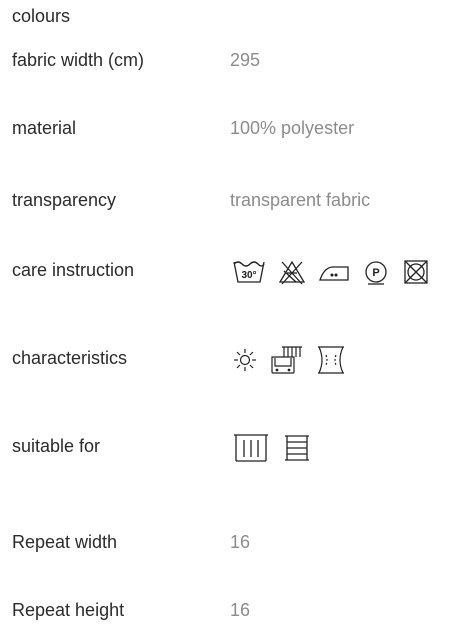  I want to click on care-instruction-label: care instruction, so click(73, 270).